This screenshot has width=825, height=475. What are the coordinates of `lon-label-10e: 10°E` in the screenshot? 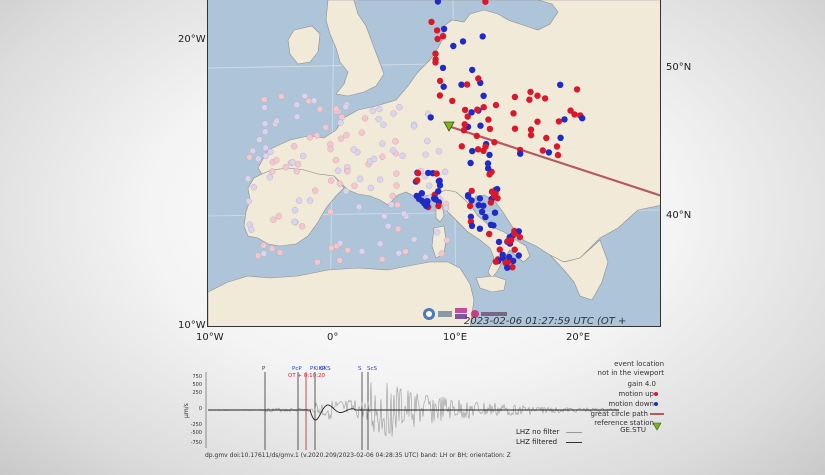 It's located at (455, 337).